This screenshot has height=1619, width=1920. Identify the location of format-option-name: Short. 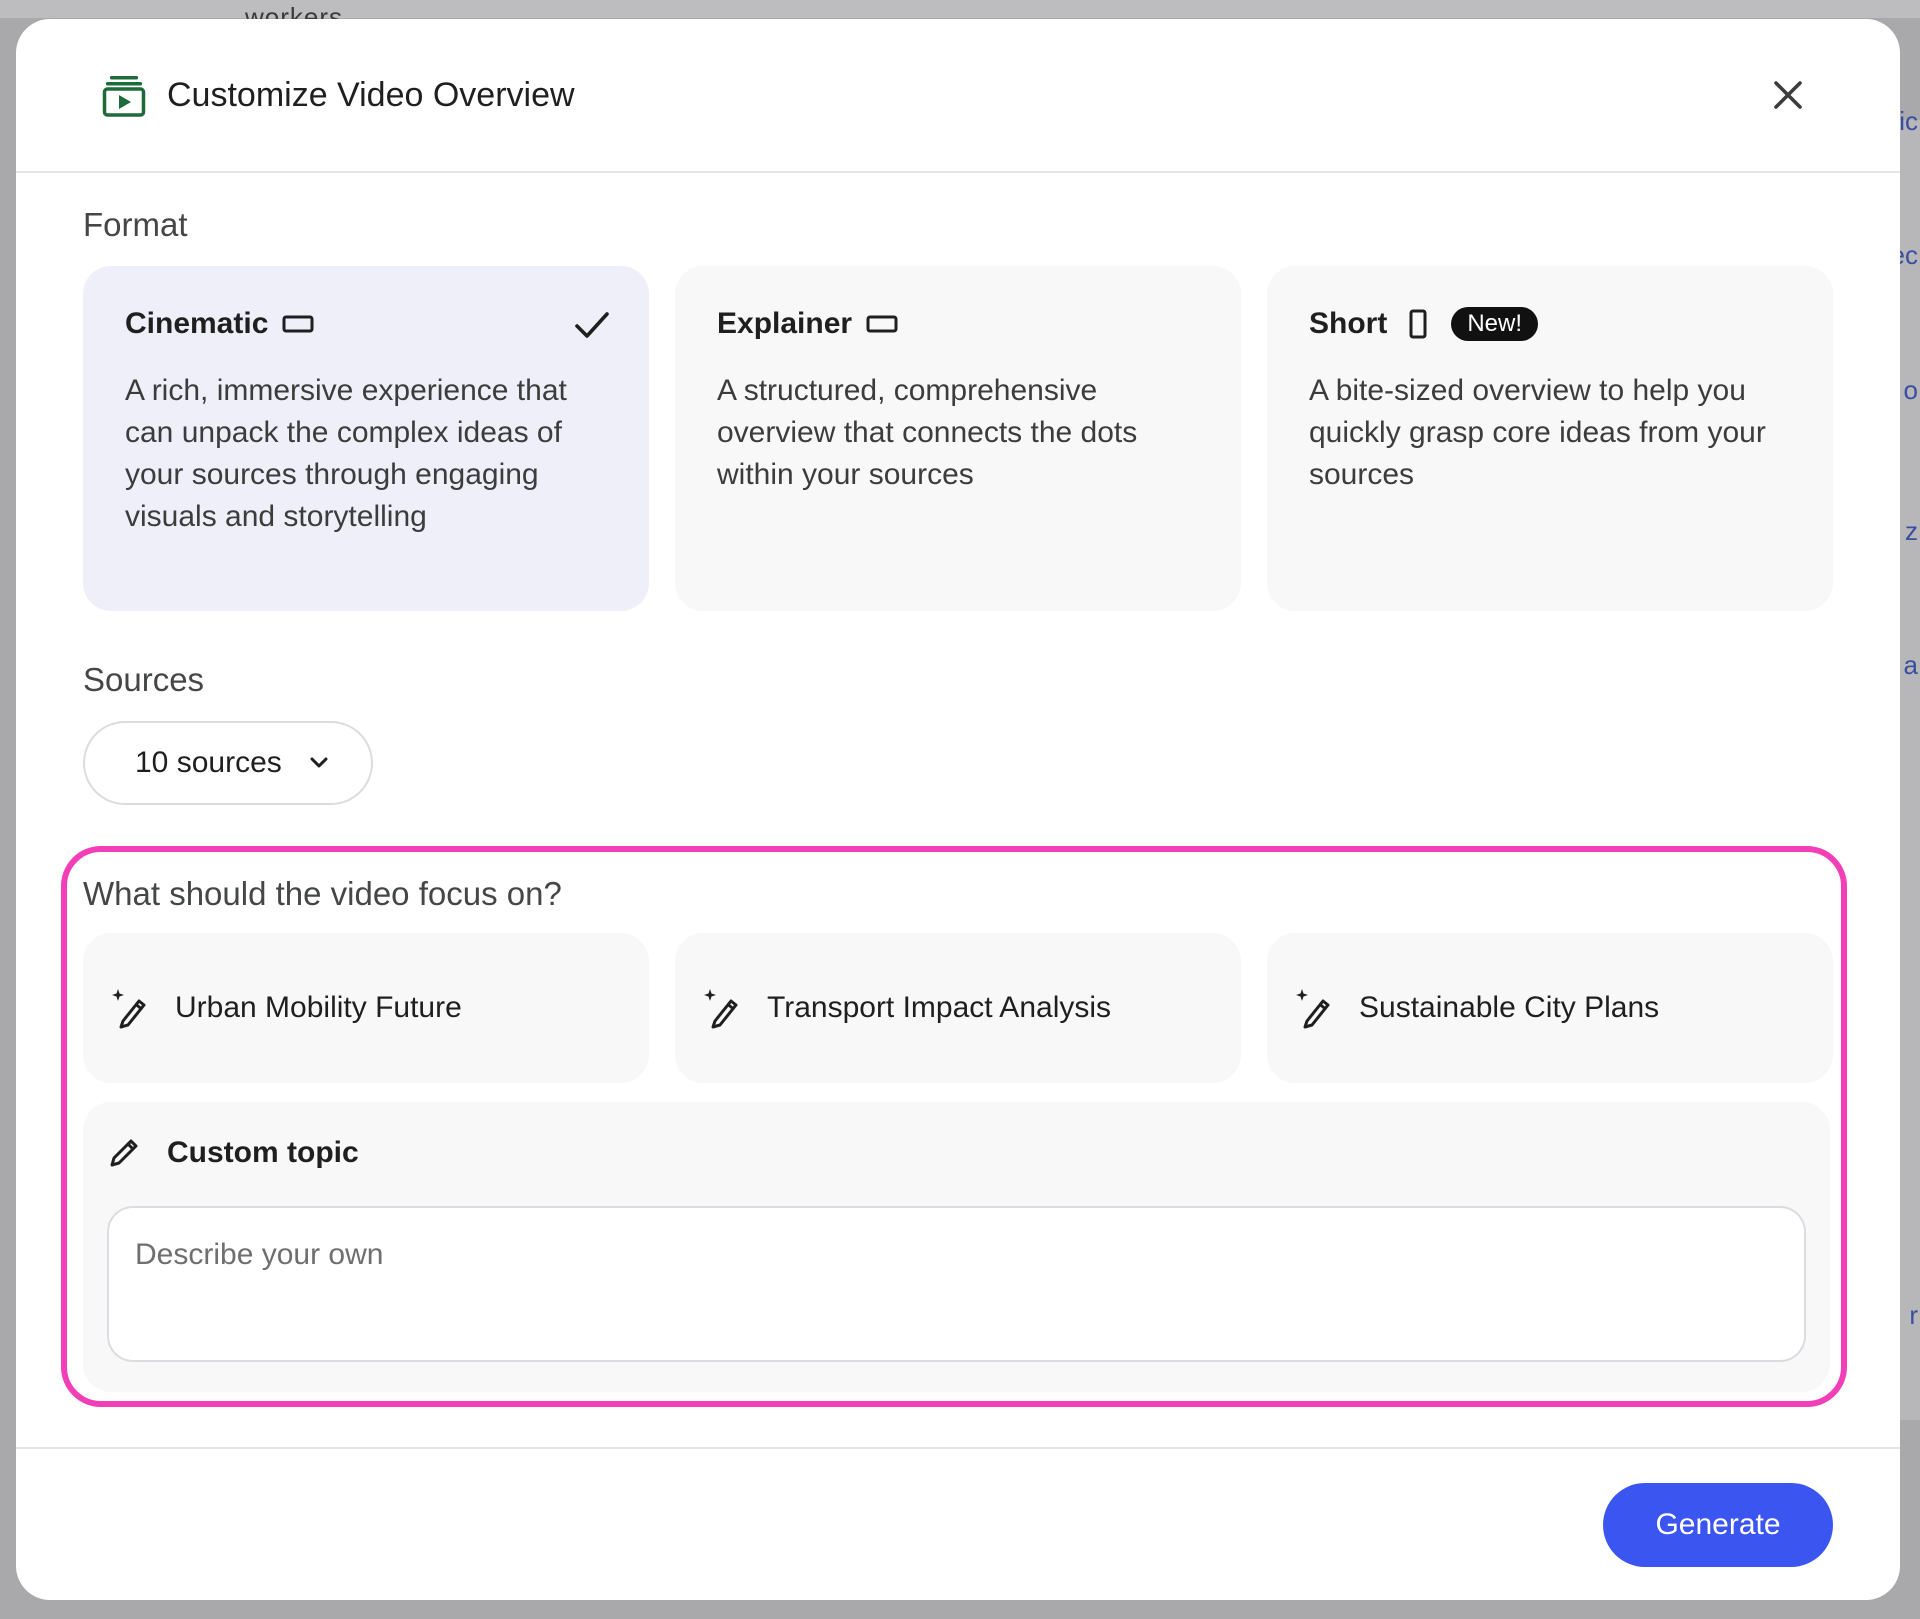
(1348, 323).